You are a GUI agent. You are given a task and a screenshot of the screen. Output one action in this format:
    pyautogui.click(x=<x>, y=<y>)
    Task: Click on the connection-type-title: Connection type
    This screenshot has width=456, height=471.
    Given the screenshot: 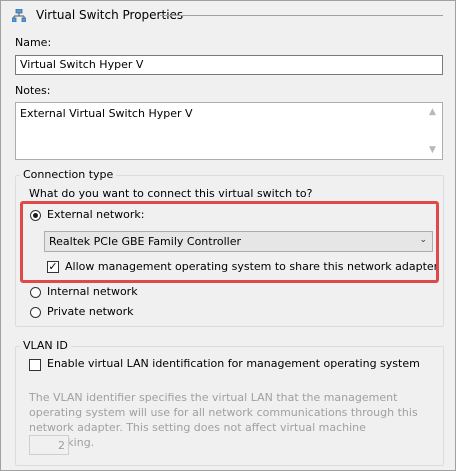 What is the action you would take?
    pyautogui.click(x=68, y=174)
    